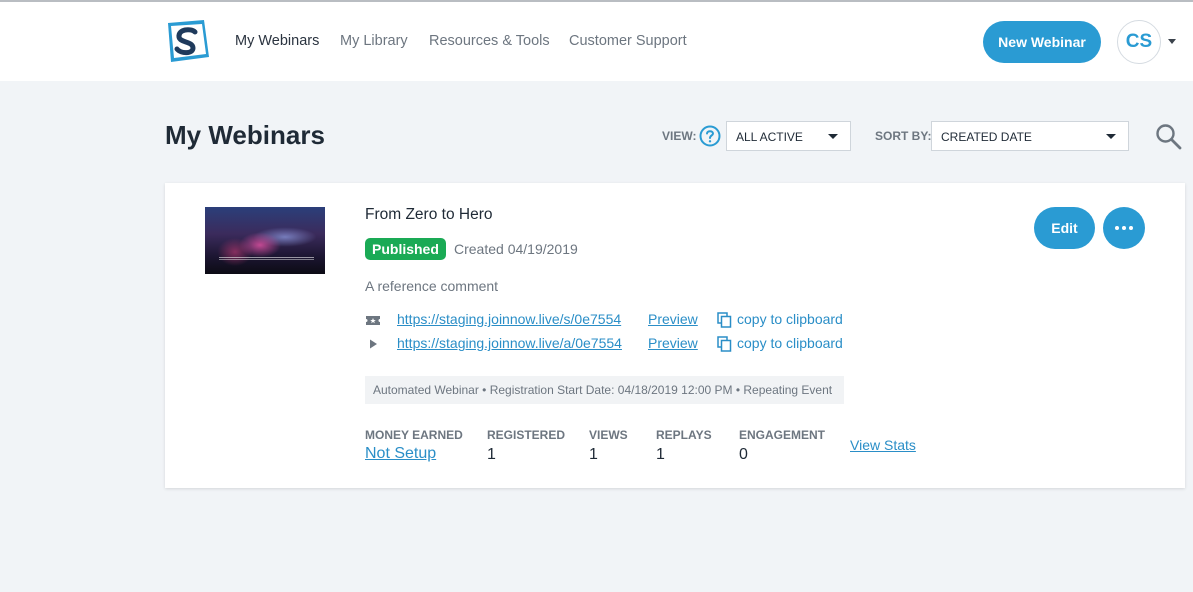  What do you see at coordinates (489, 41) in the screenshot?
I see `nav-resources-tools: Resources & Tools` at bounding box center [489, 41].